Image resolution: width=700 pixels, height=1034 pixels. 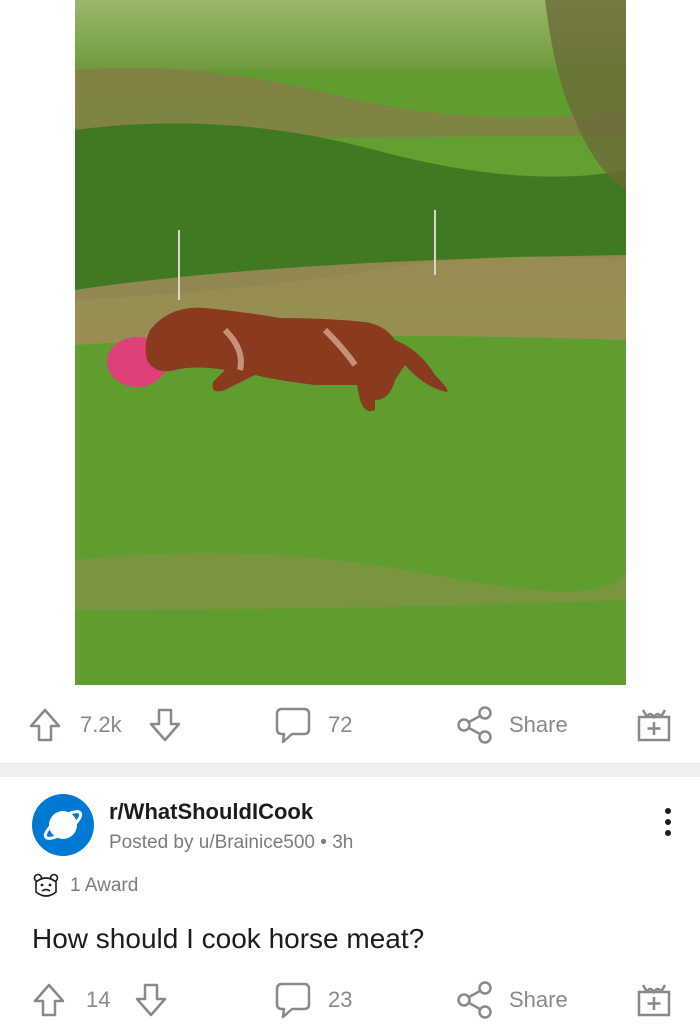 I want to click on overflow-menu-icon, so click(x=668, y=811).